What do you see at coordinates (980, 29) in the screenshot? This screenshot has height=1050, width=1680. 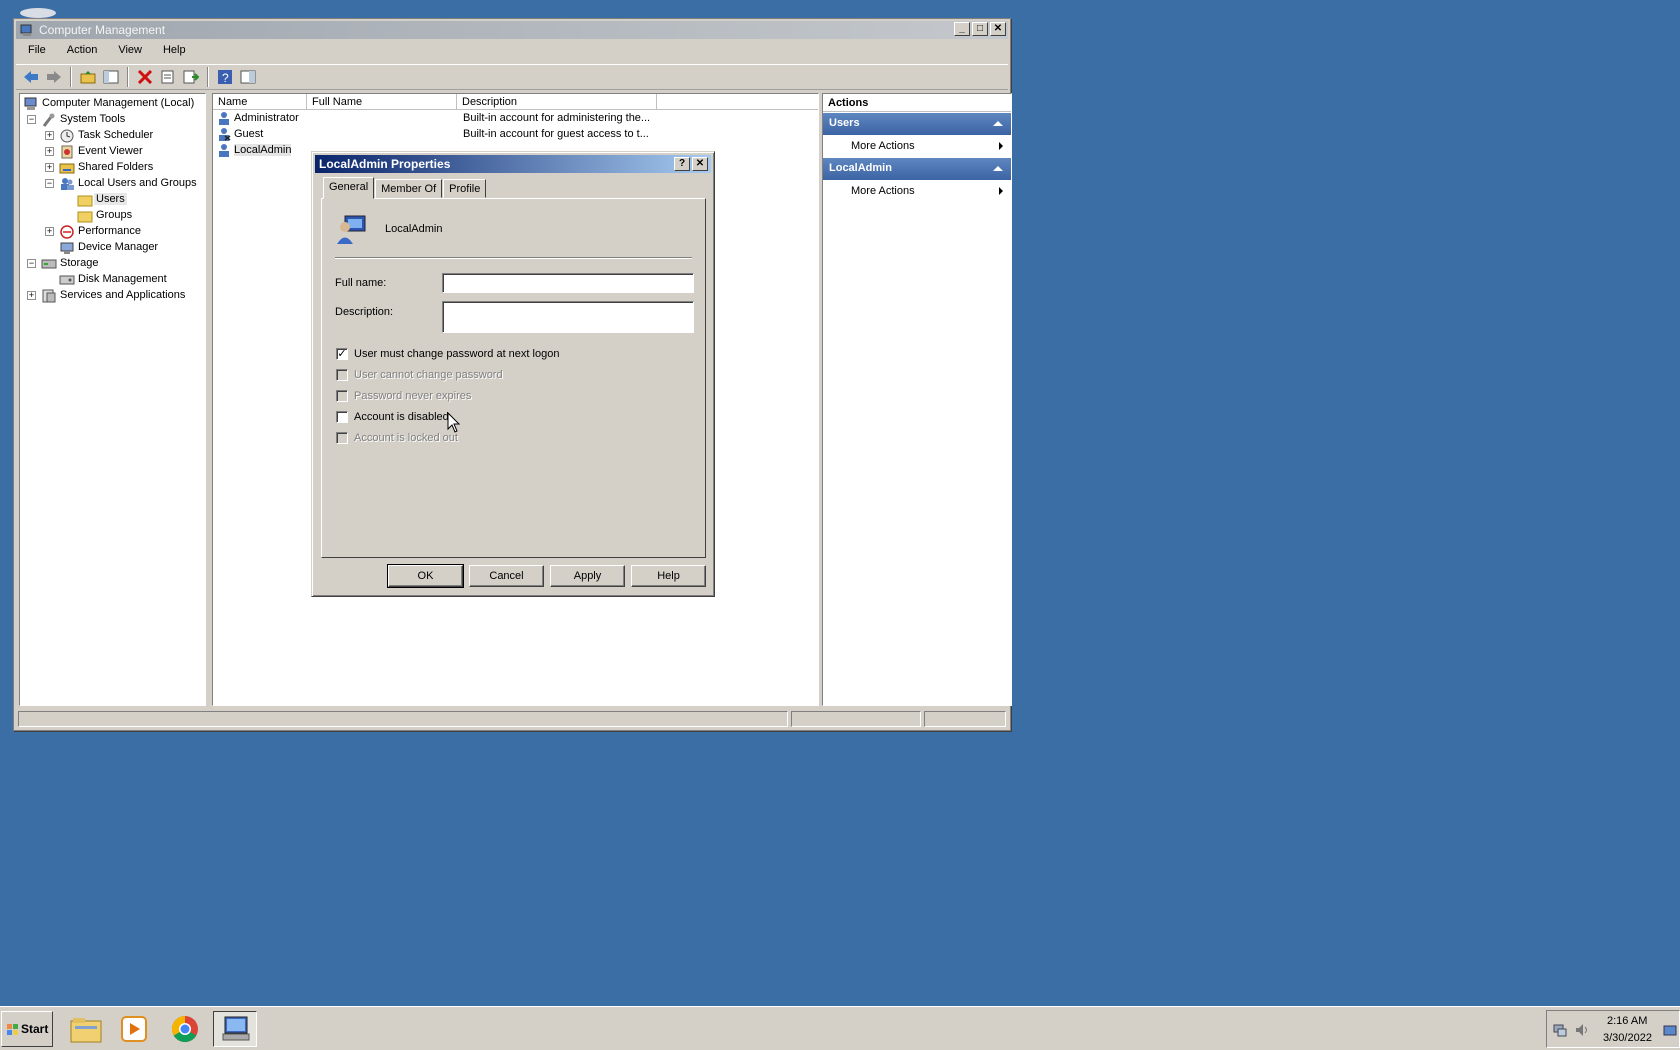 I see `maximize-button: □` at bounding box center [980, 29].